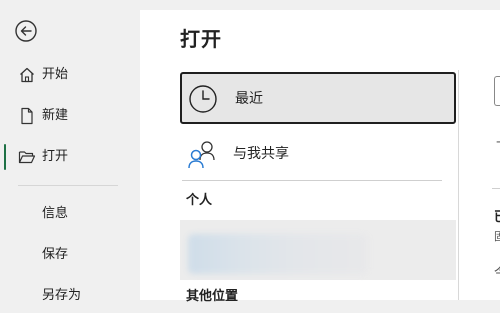  What do you see at coordinates (55, 254) in the screenshot?
I see `nav-item-label: 保存` at bounding box center [55, 254].